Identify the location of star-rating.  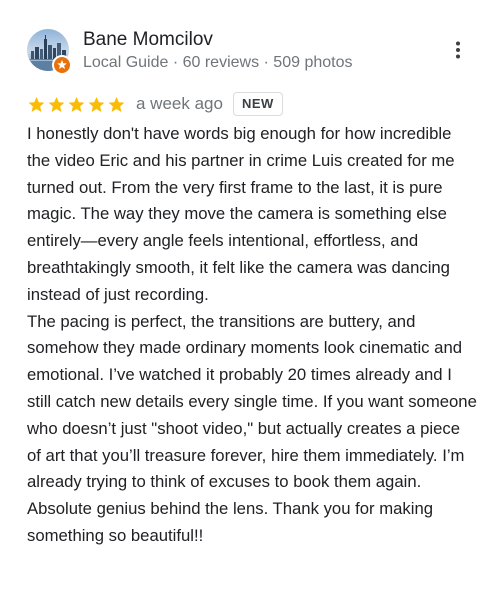
(77, 104).